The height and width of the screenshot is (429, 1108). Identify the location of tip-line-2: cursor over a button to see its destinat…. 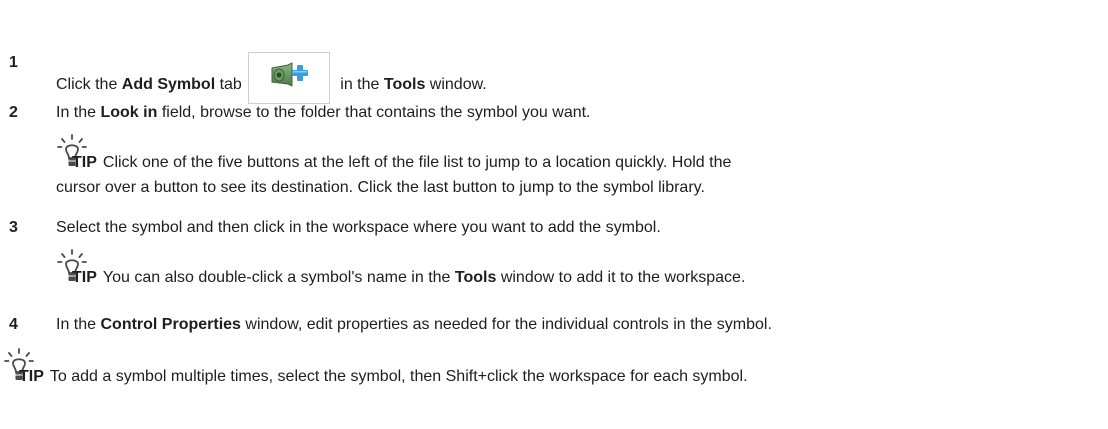
(380, 188).